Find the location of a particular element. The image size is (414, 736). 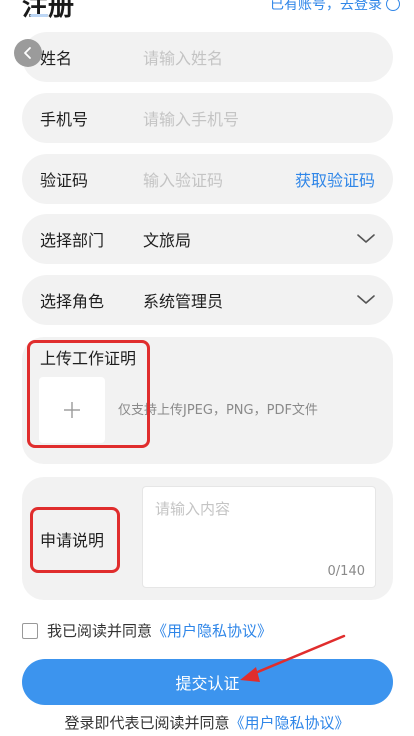

annotation-box-upload is located at coordinates (88, 394).